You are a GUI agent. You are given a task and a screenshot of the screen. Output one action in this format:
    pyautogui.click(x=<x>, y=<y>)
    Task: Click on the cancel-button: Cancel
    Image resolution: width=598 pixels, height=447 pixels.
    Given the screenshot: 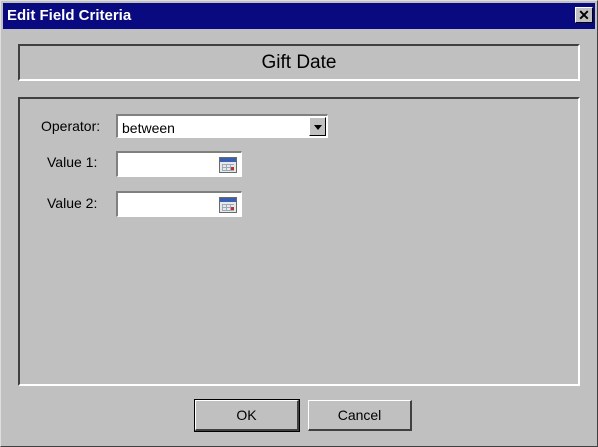 What is the action you would take?
    pyautogui.click(x=360, y=415)
    